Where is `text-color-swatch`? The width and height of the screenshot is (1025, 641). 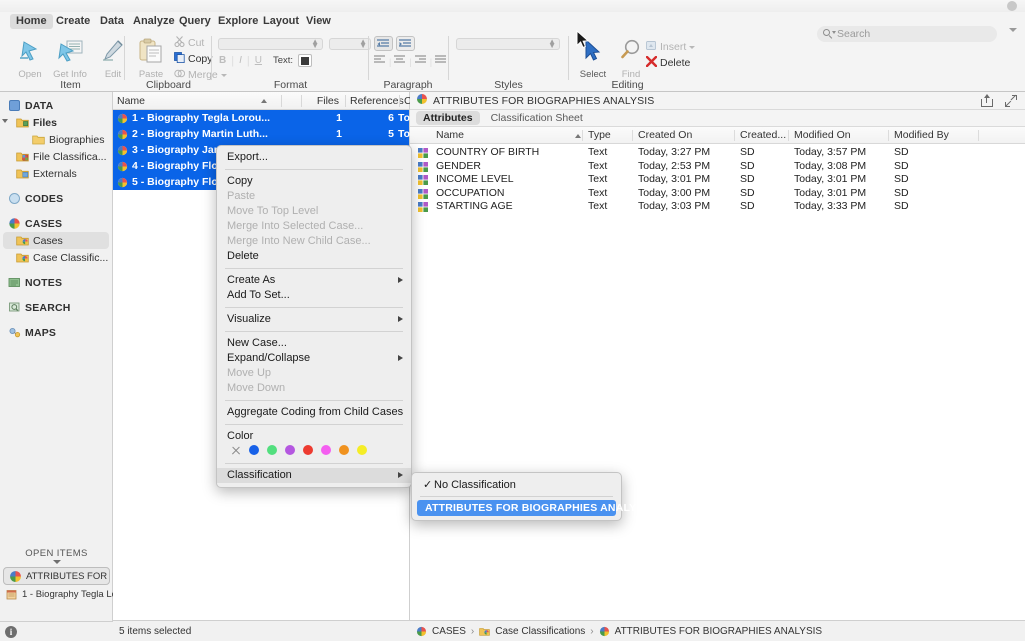 text-color-swatch is located at coordinates (305, 60).